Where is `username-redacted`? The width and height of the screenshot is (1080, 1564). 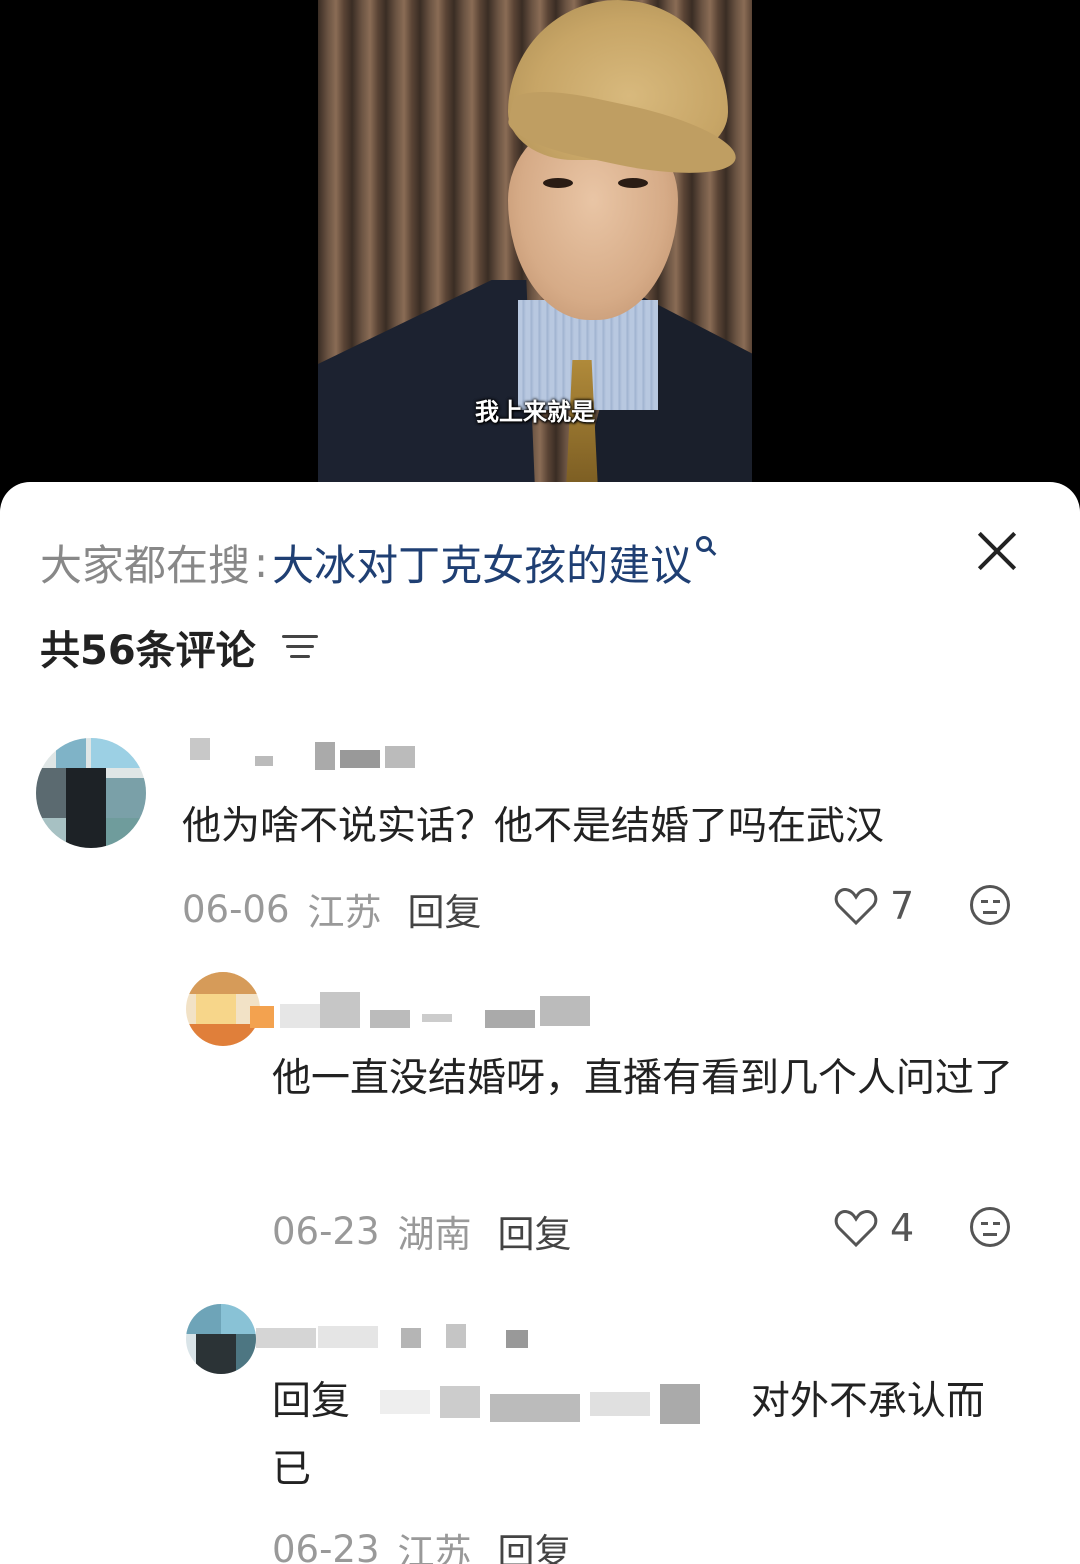 username-redacted is located at coordinates (396, 1340).